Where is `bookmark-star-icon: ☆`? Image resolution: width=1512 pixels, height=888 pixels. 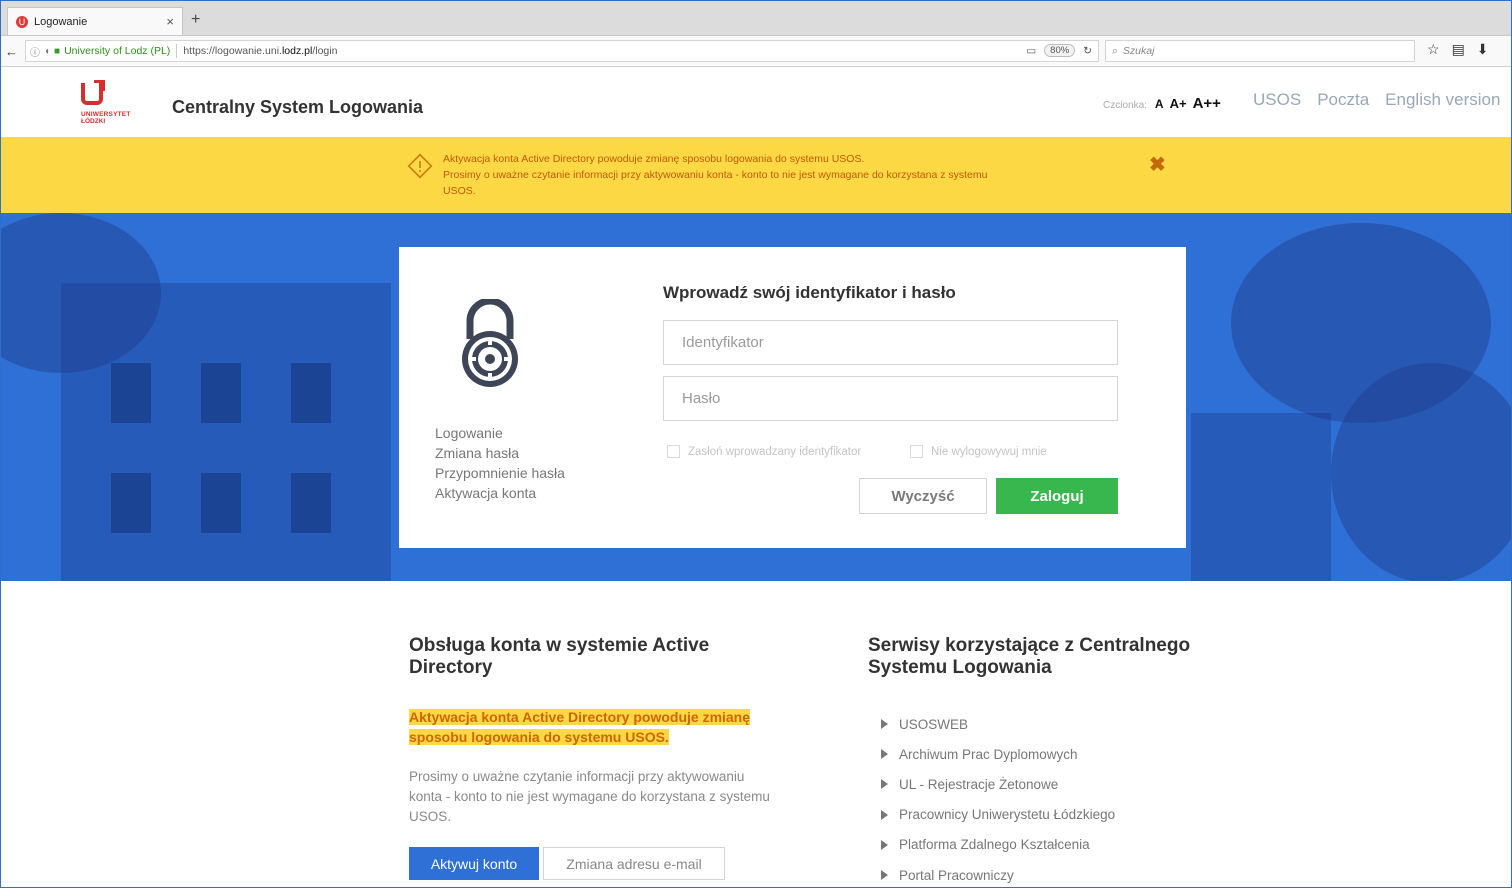
bookmark-star-icon: ☆ is located at coordinates (1433, 49).